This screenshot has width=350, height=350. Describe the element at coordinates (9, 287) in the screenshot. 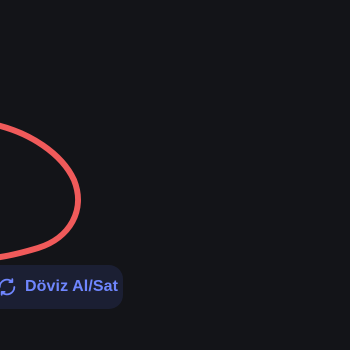

I see `exchange-arrows-icon` at that location.